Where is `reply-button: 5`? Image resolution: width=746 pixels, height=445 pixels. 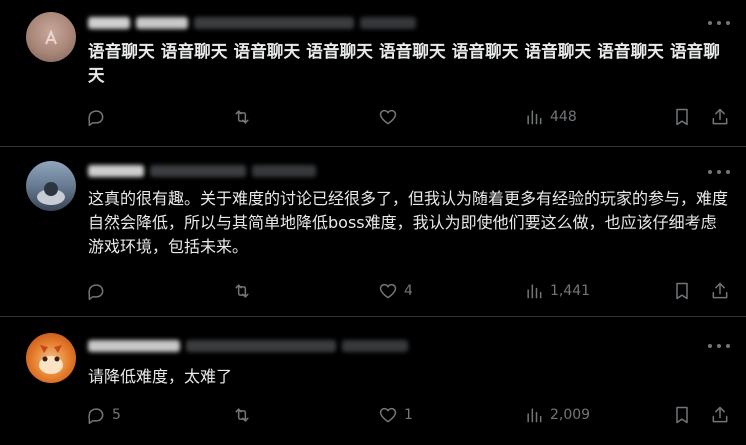
reply-button: 5 is located at coordinates (103, 415).